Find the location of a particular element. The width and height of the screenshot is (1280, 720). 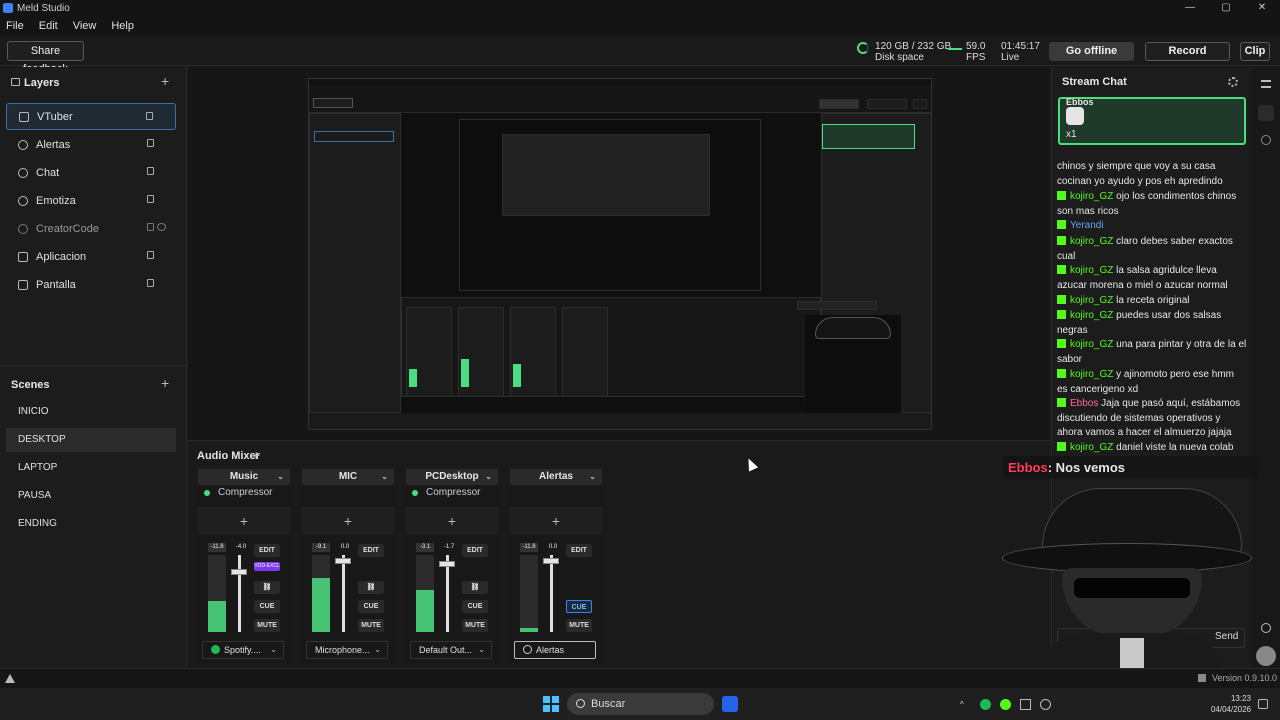

settings-icon is located at coordinates (1266, 628).